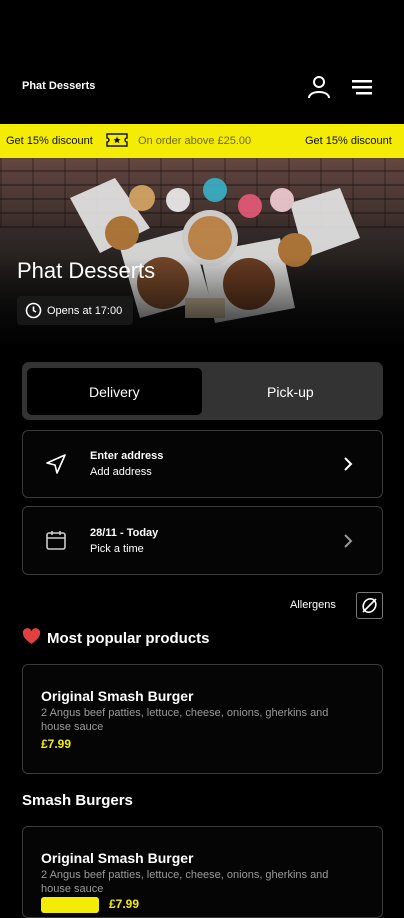 Image resolution: width=404 pixels, height=918 pixels. What do you see at coordinates (290, 392) in the screenshot?
I see `pickup-tab-label: Pick-up` at bounding box center [290, 392].